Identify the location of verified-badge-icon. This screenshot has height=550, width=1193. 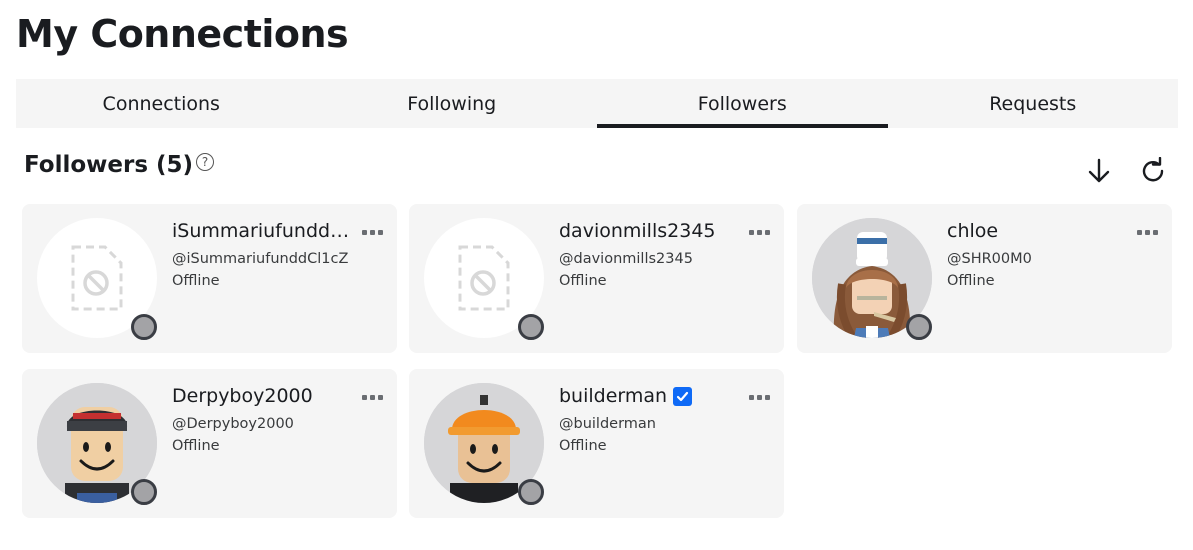
(683, 396).